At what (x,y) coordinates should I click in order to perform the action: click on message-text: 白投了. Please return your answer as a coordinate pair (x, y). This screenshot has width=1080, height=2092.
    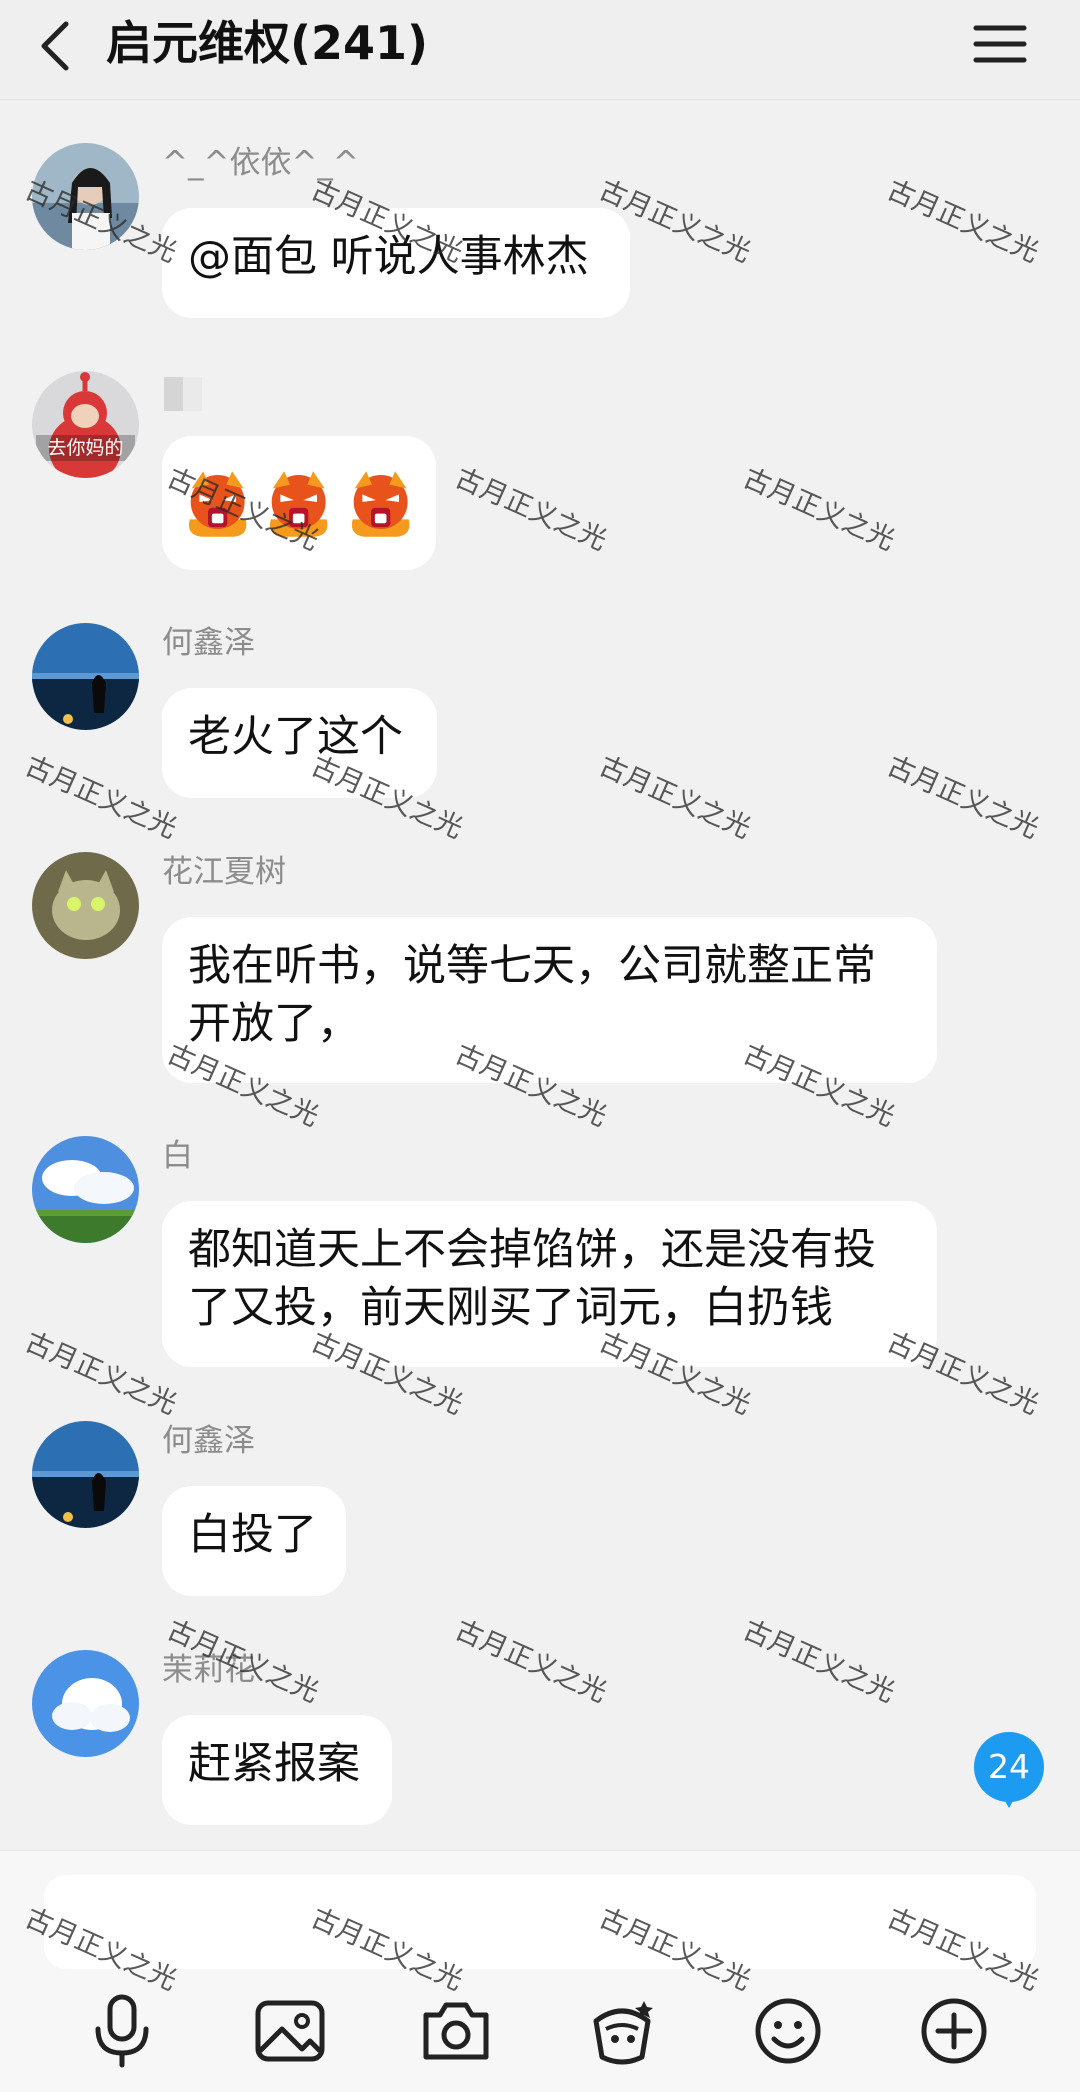
    Looking at the image, I should click on (252, 1535).